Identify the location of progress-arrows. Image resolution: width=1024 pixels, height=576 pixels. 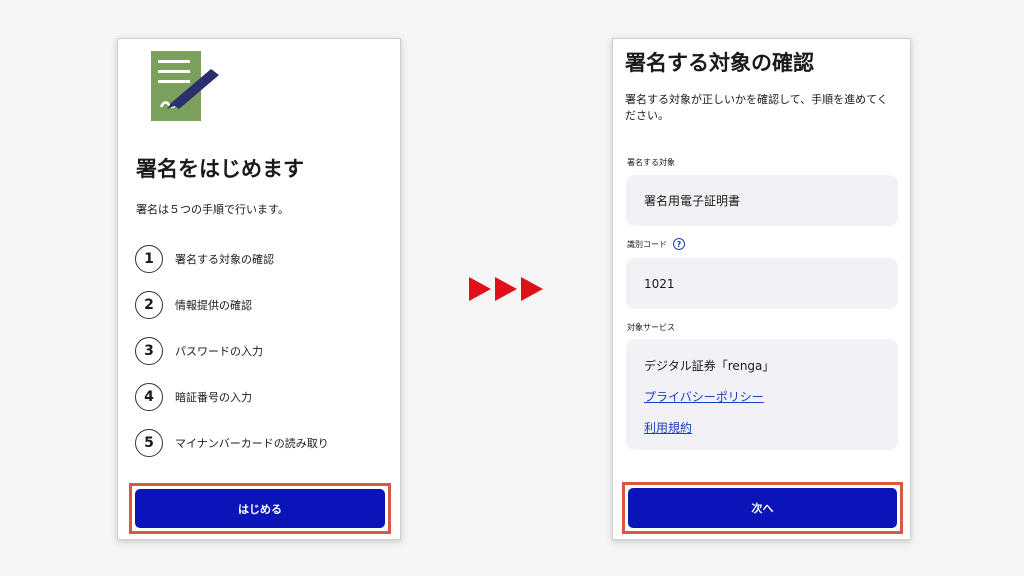
(508, 289).